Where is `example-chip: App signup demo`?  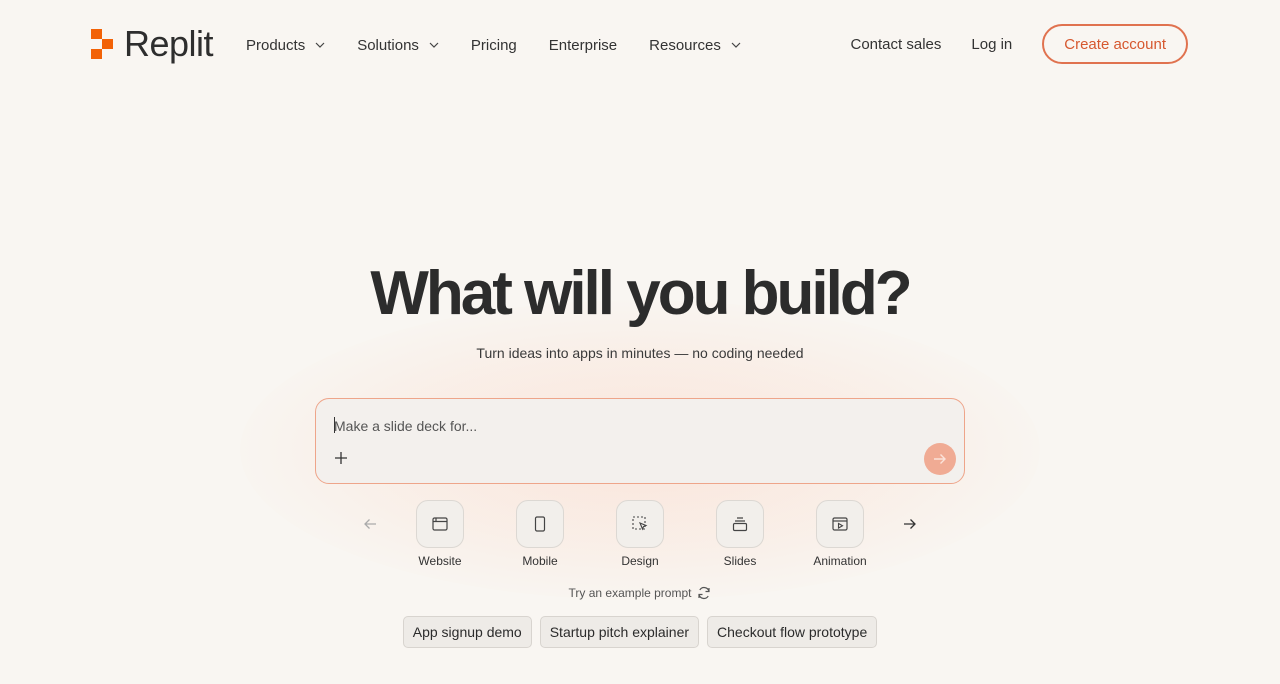
example-chip: App signup demo is located at coordinates (467, 632).